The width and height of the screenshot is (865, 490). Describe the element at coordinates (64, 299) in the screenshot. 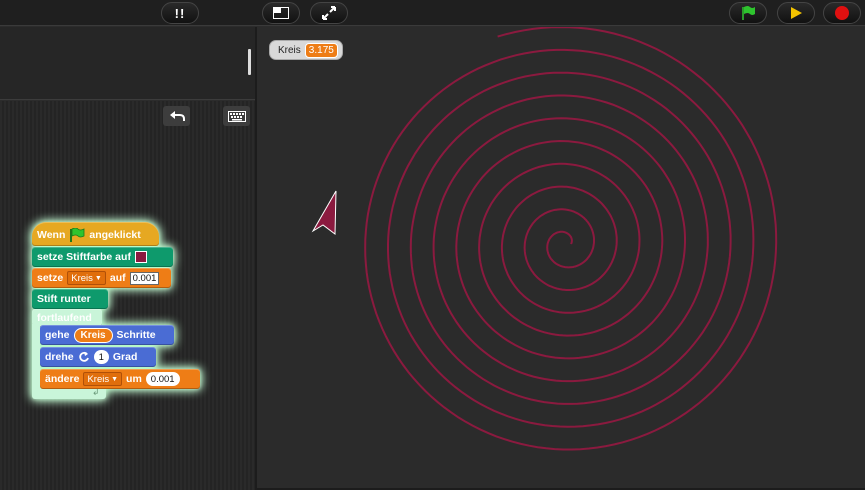

I see `pen-down-label: Stift runter` at that location.